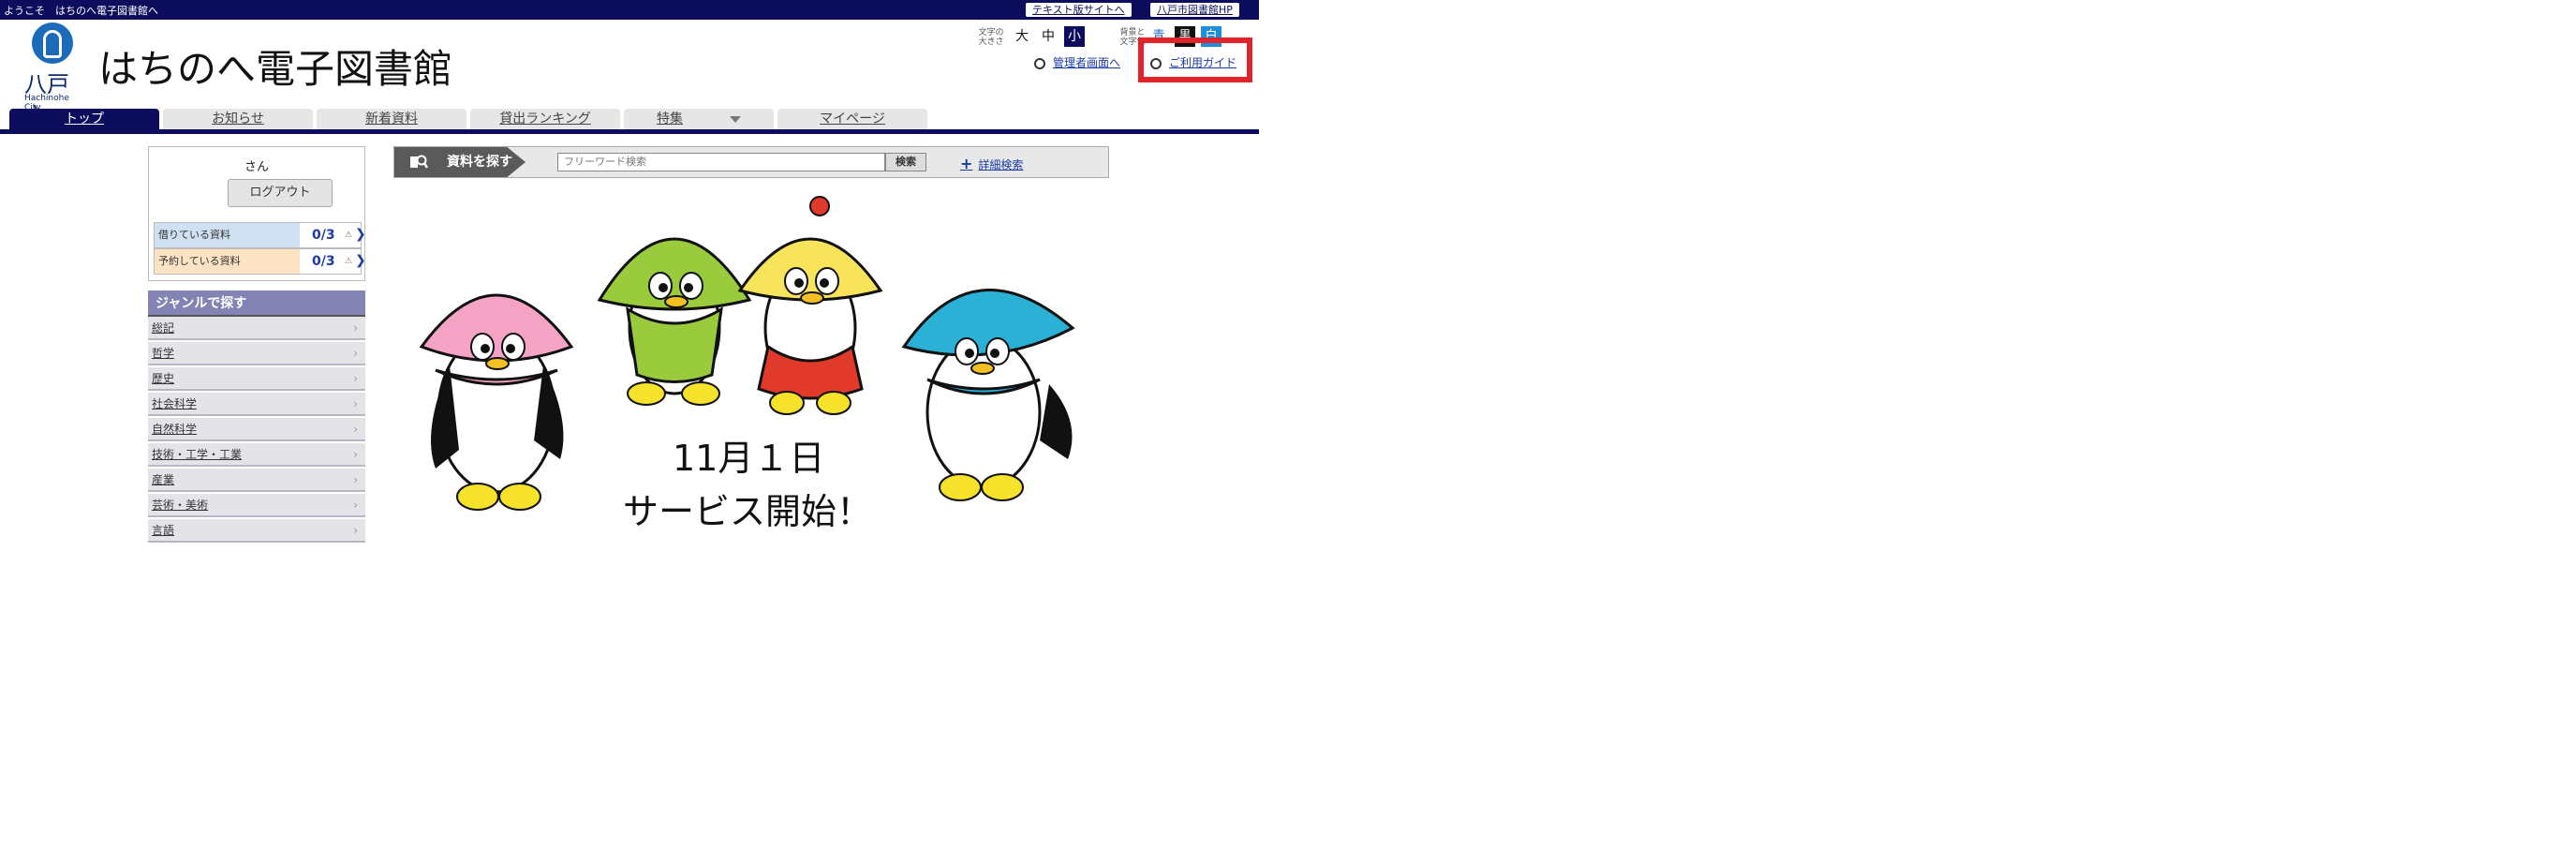 Image resolution: width=2576 pixels, height=849 pixels. What do you see at coordinates (256, 379) in the screenshot?
I see `genre-item: 歴史 ›` at bounding box center [256, 379].